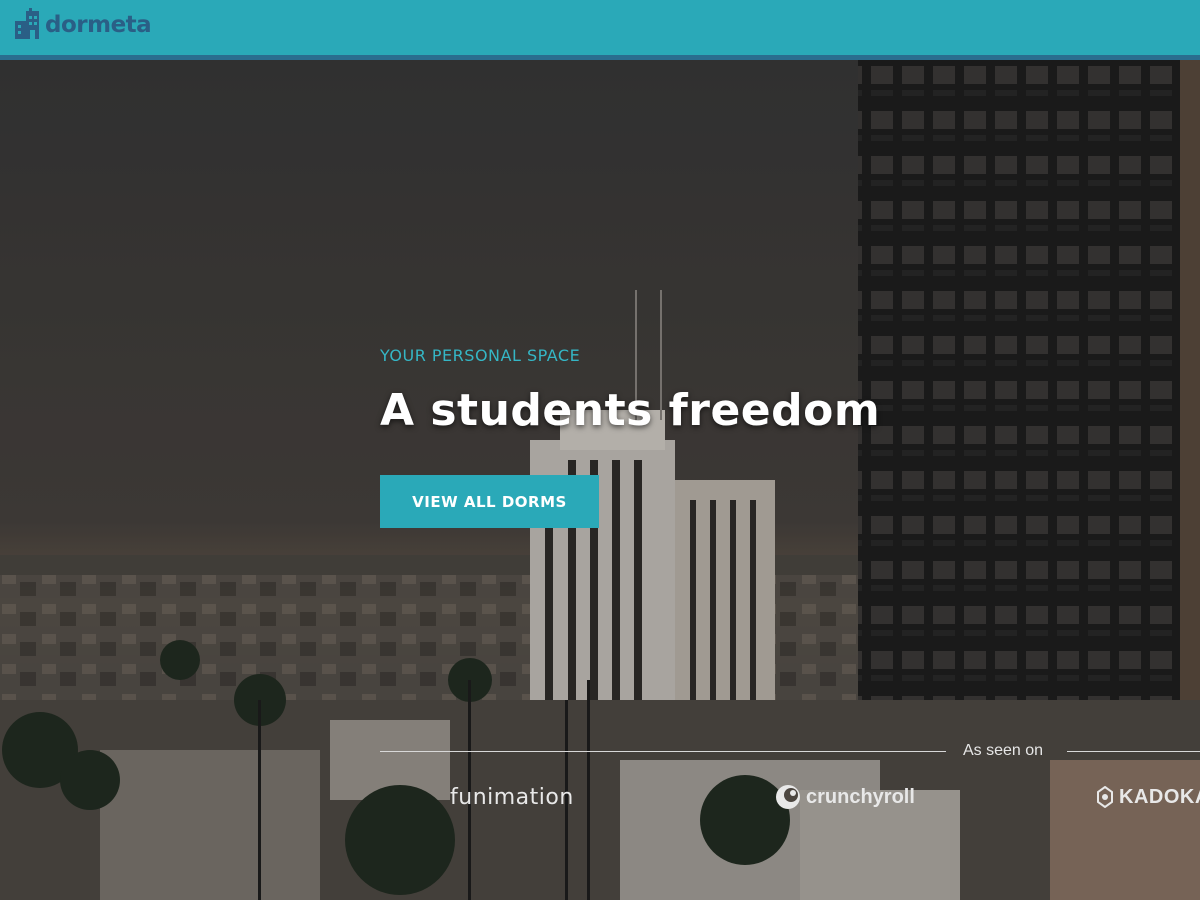 The height and width of the screenshot is (900, 1200). What do you see at coordinates (480, 355) in the screenshot?
I see `hero-eyebrow: YOUR PERSONAL SPACE` at bounding box center [480, 355].